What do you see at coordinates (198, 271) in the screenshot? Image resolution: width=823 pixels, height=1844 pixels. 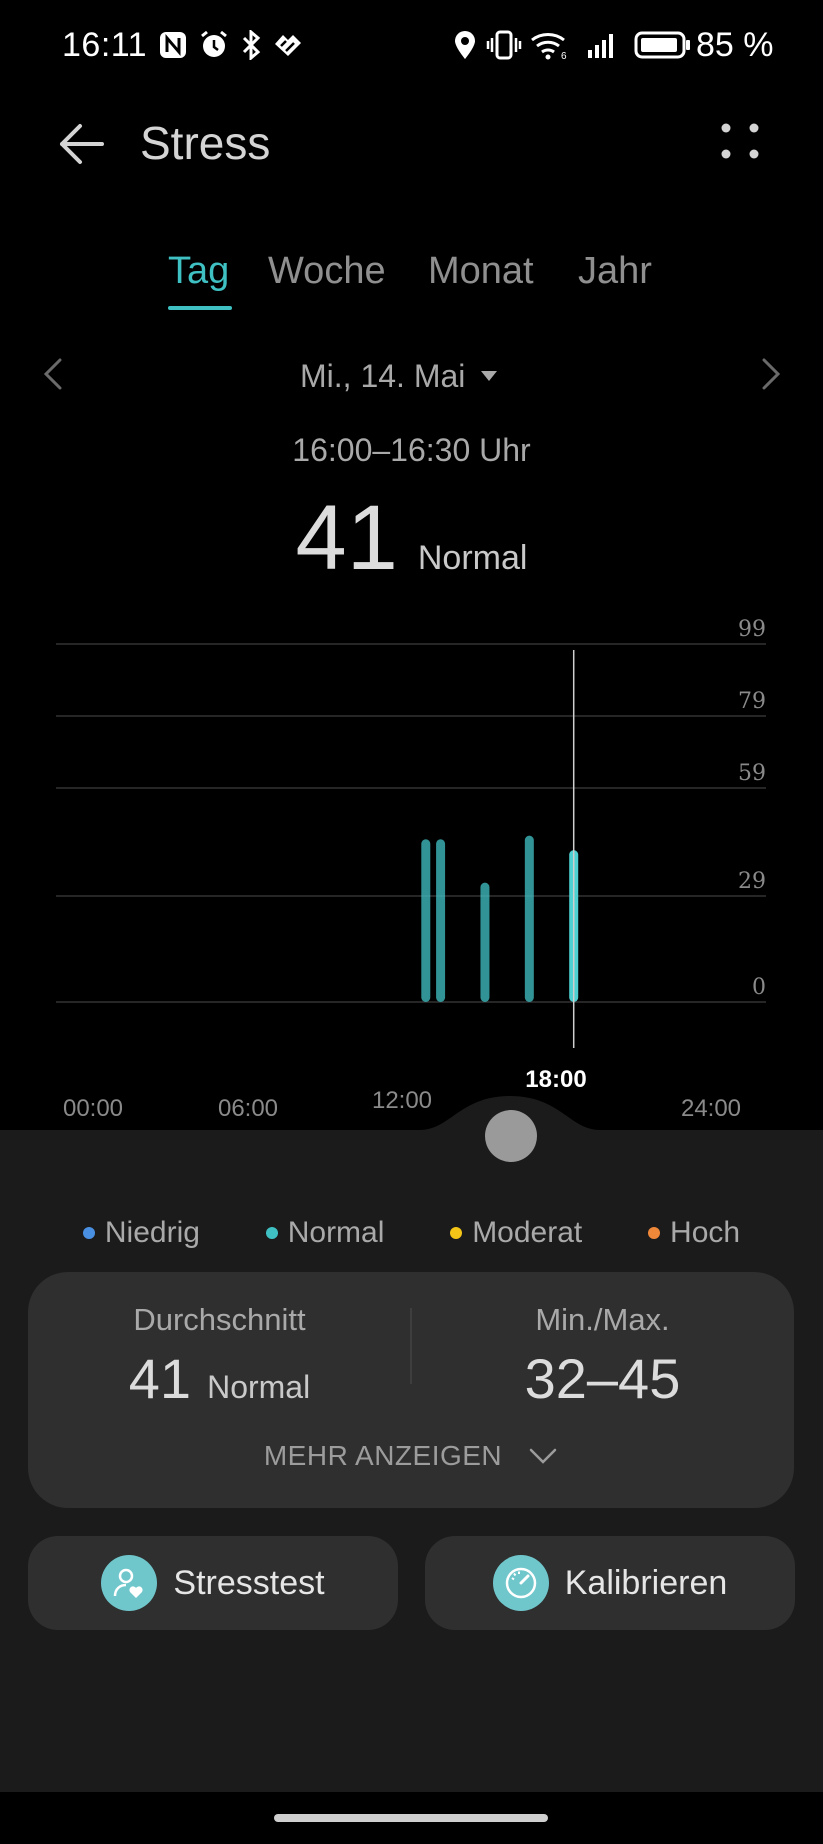 I see `tab-tag: Tag` at bounding box center [198, 271].